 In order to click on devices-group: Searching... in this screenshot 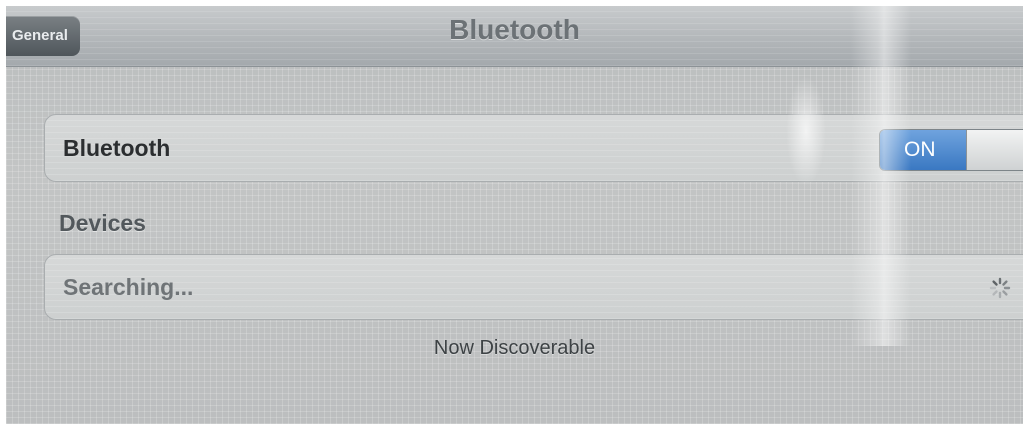, I will do `click(533, 287)`.